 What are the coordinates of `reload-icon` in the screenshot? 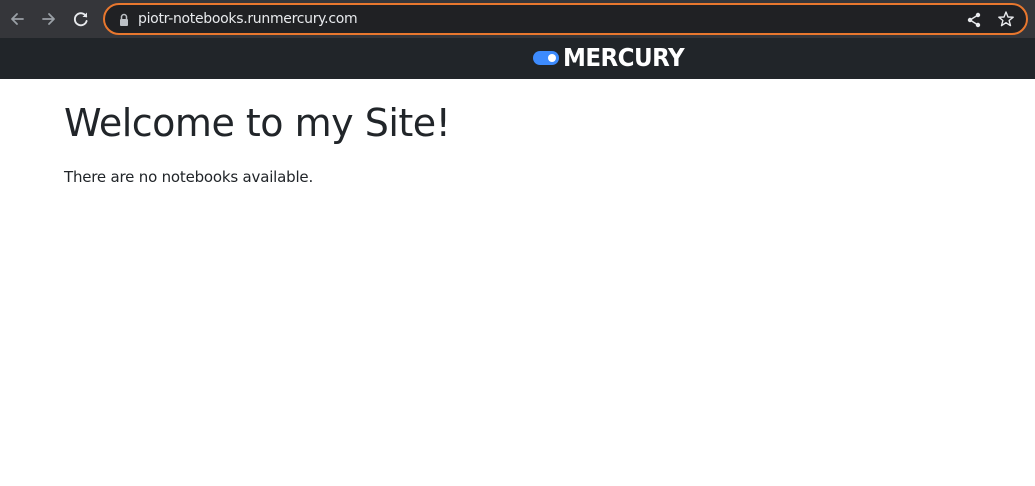 It's located at (80, 19).